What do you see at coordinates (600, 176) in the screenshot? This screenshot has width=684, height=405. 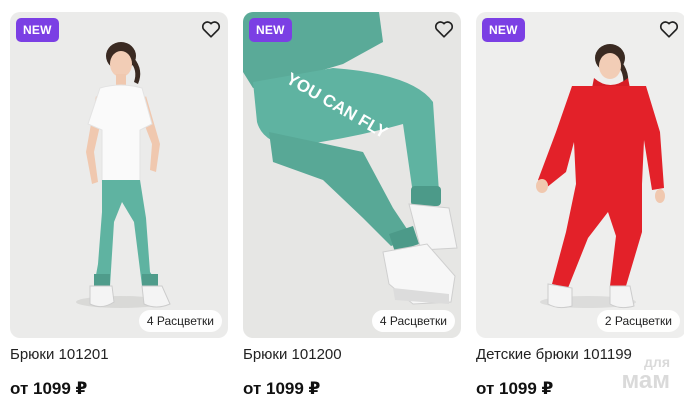 I see `girl-red-hoodie-red-pants-photo` at bounding box center [600, 176].